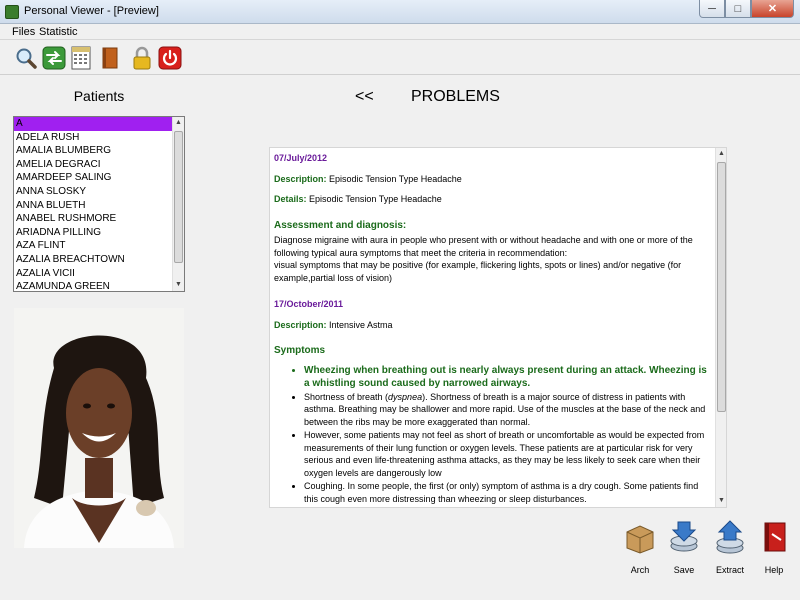  Describe the element at coordinates (400, 12) in the screenshot. I see `title-bar: Personal Viewer - [Preview] ─ □ ✕` at that location.